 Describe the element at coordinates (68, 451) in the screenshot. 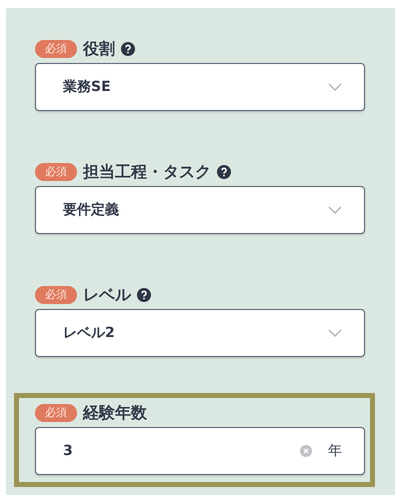

I see `input-value: 3` at that location.